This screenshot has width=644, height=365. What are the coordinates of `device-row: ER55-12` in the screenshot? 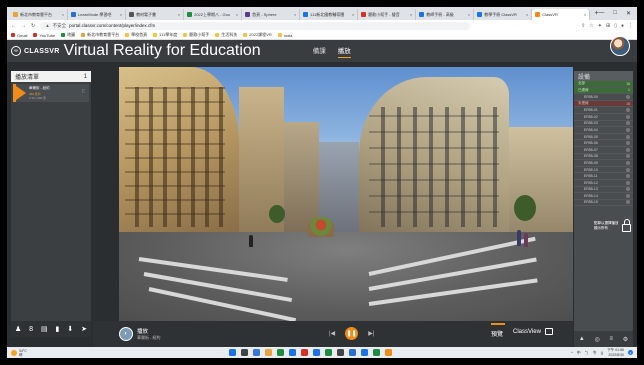 It's located at (603, 183).